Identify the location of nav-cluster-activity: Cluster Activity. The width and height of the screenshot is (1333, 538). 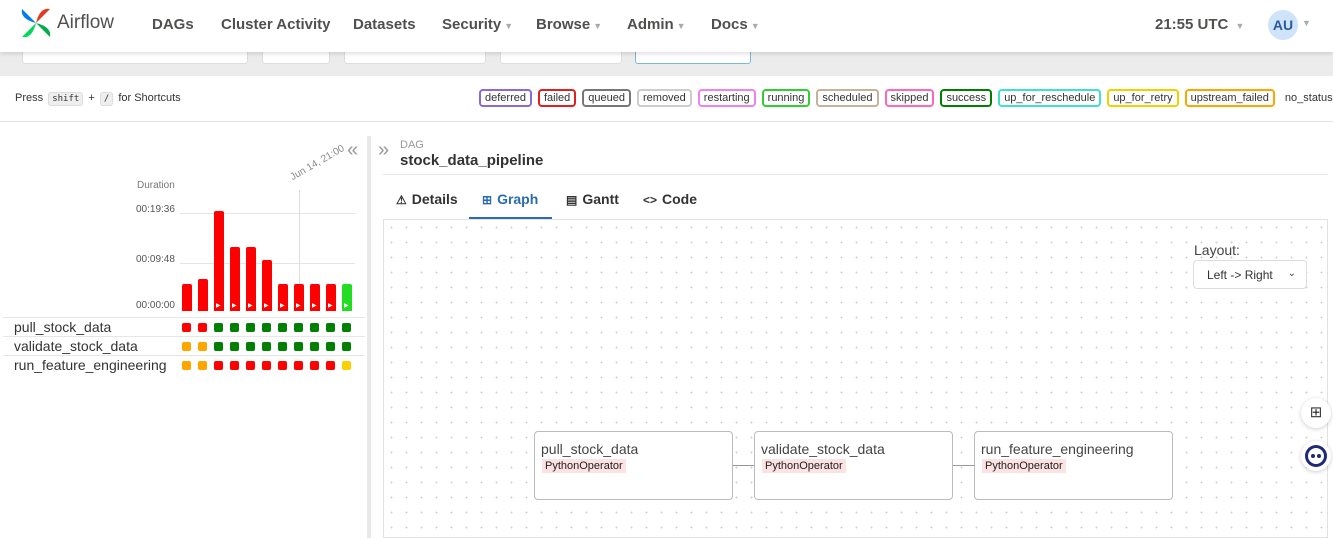
(275, 24).